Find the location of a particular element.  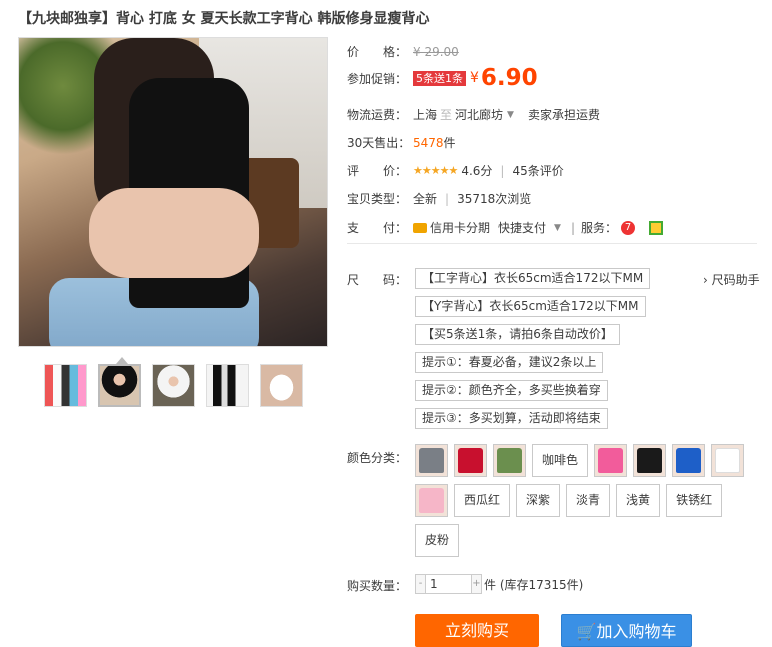

color-swatch-green is located at coordinates (509, 460).